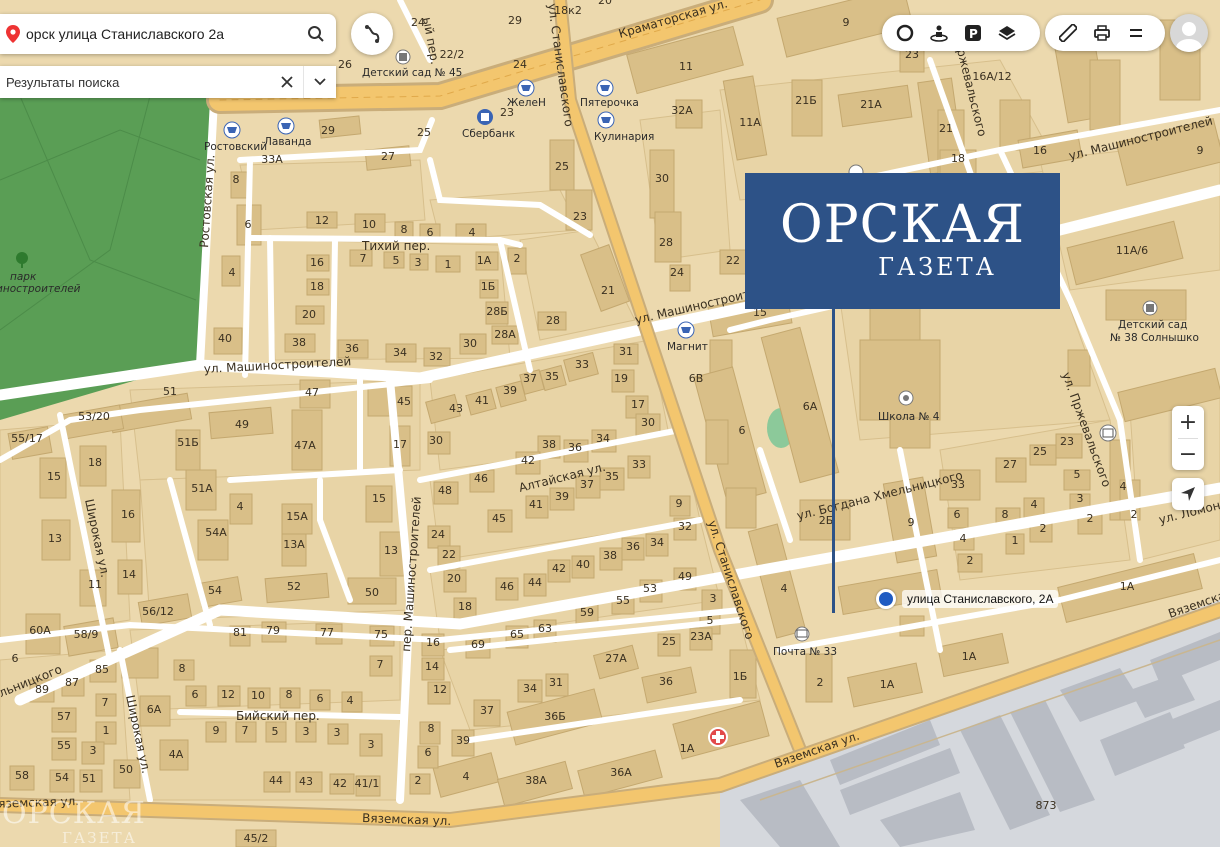  Describe the element at coordinates (905, 33) in the screenshot. I see `traffic-icon` at that location.